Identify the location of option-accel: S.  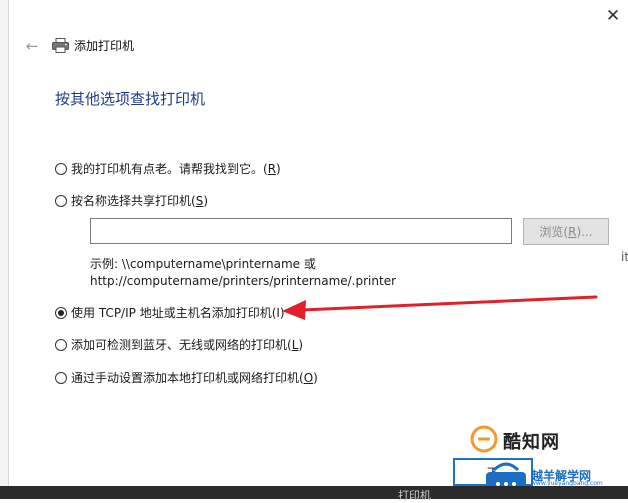
(199, 200).